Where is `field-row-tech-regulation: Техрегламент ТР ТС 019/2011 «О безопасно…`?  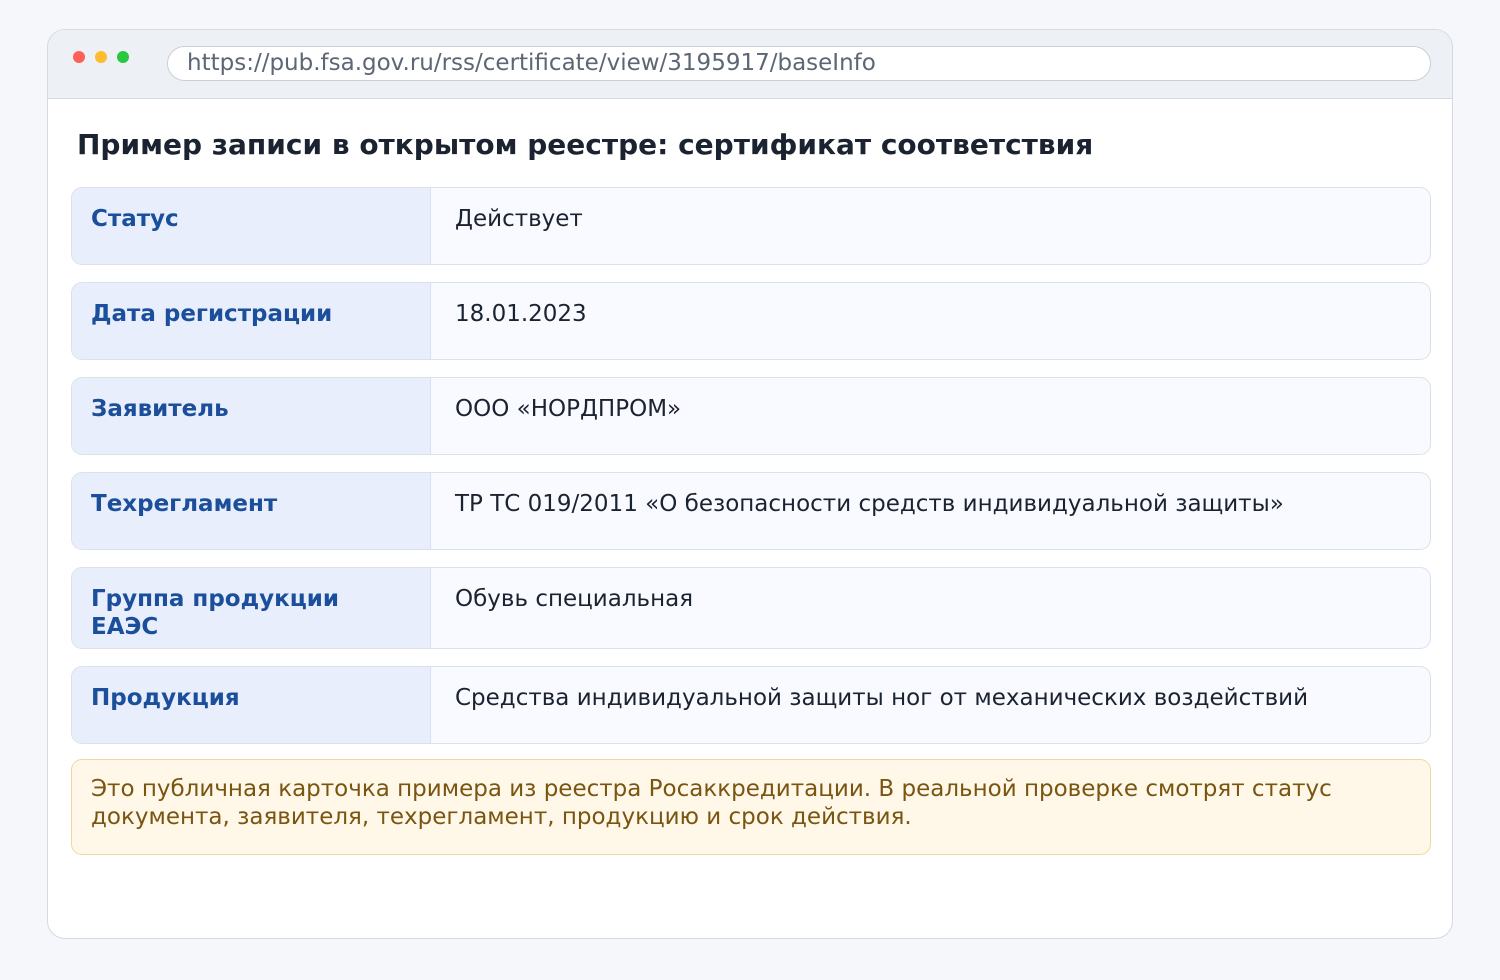 field-row-tech-regulation: Техрегламент ТР ТС 019/2011 «О безопасно… is located at coordinates (751, 511).